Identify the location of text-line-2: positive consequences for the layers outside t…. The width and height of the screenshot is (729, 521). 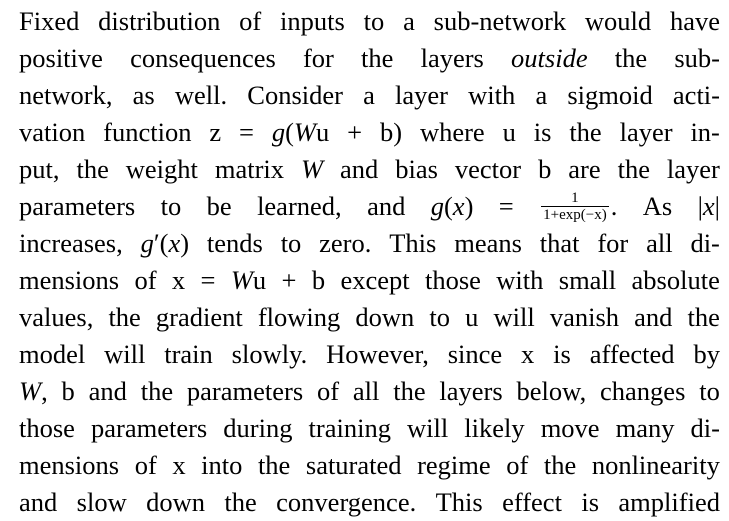
(369, 58).